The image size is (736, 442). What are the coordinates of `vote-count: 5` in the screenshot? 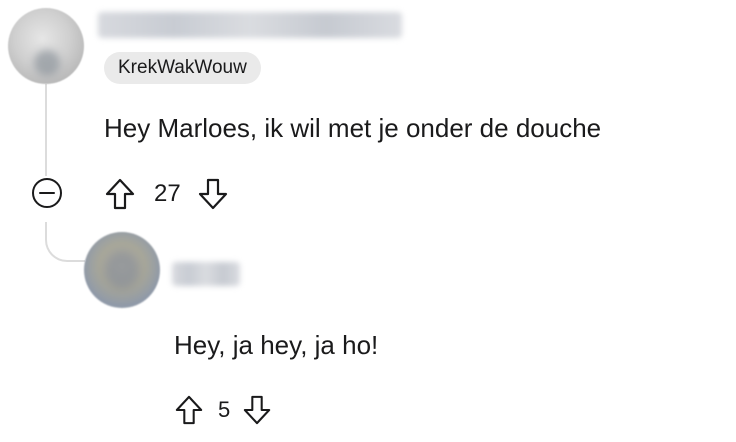 It's located at (224, 409).